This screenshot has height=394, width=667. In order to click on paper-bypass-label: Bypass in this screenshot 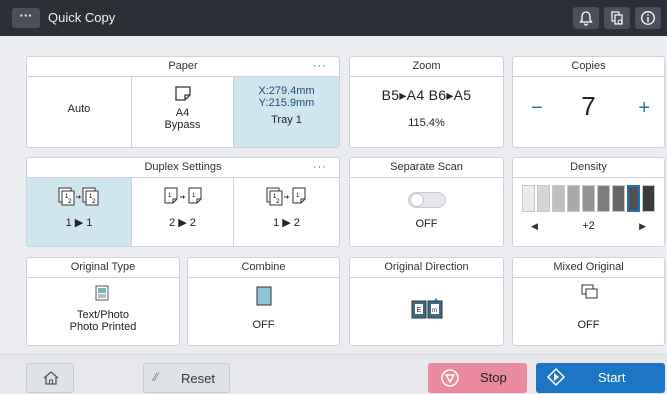, I will do `click(182, 125)`.